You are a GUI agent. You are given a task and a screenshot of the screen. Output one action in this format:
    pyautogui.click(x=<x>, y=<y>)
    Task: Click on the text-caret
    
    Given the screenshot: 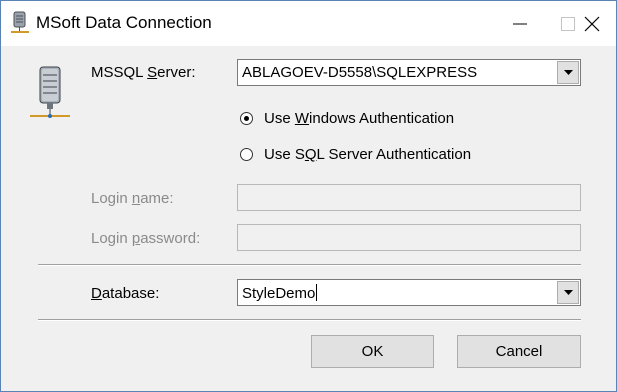 What is the action you would take?
    pyautogui.click(x=317, y=292)
    